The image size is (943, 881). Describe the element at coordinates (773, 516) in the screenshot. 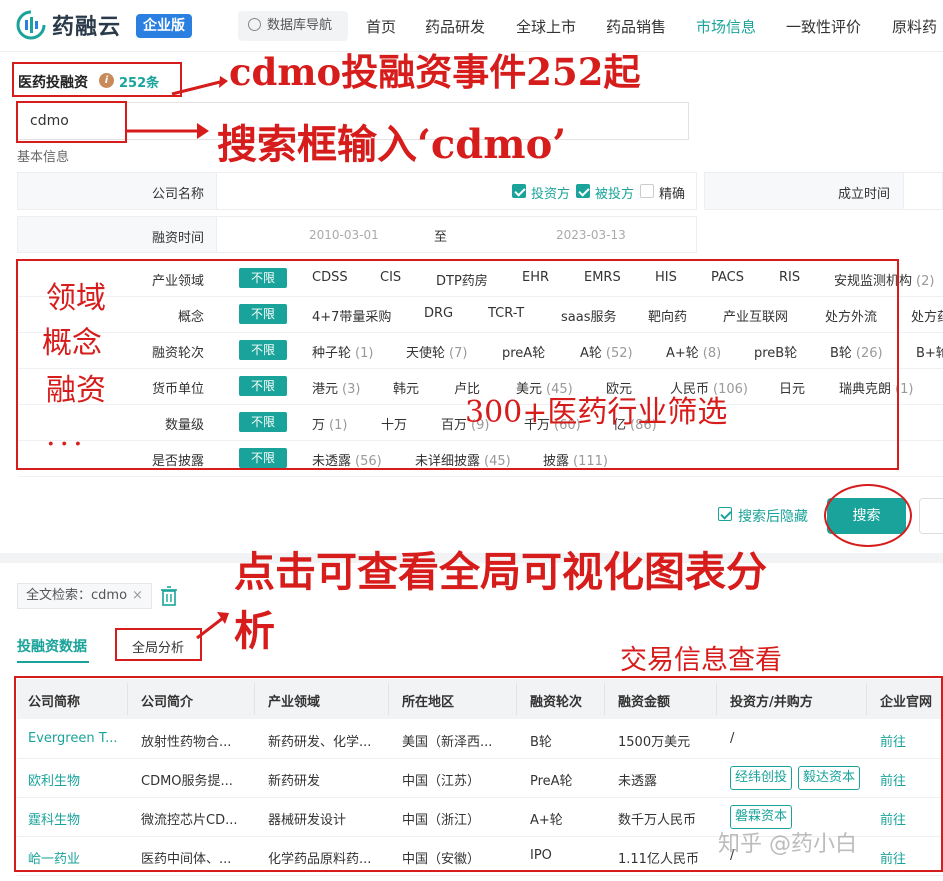

I see `hide-after-search-label: 搜索后隐藏` at that location.